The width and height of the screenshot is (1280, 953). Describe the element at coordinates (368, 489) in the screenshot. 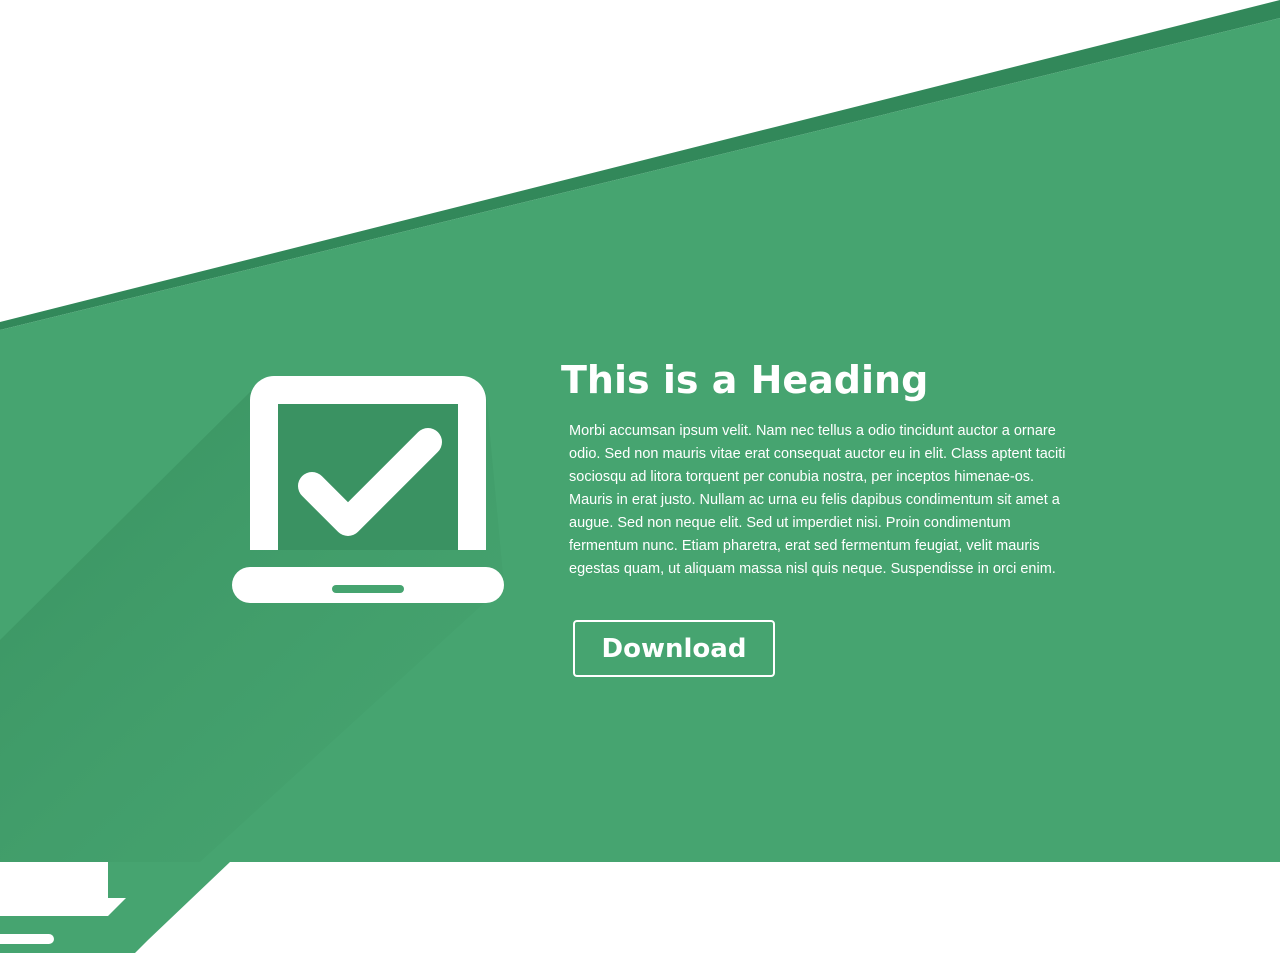

I see `laptop-check-icon` at that location.